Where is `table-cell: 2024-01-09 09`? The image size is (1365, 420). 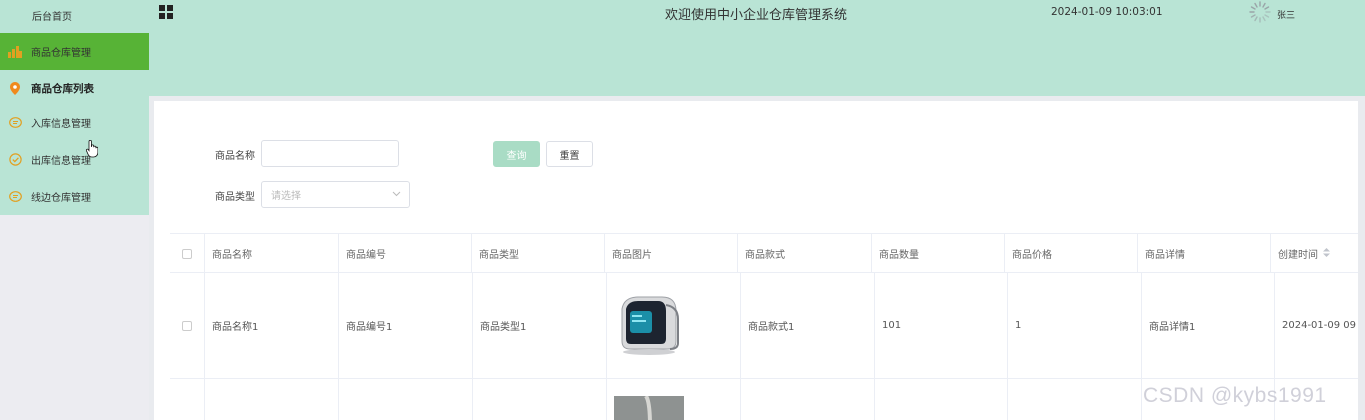
table-cell: 2024-01-09 09 is located at coordinates (1319, 325).